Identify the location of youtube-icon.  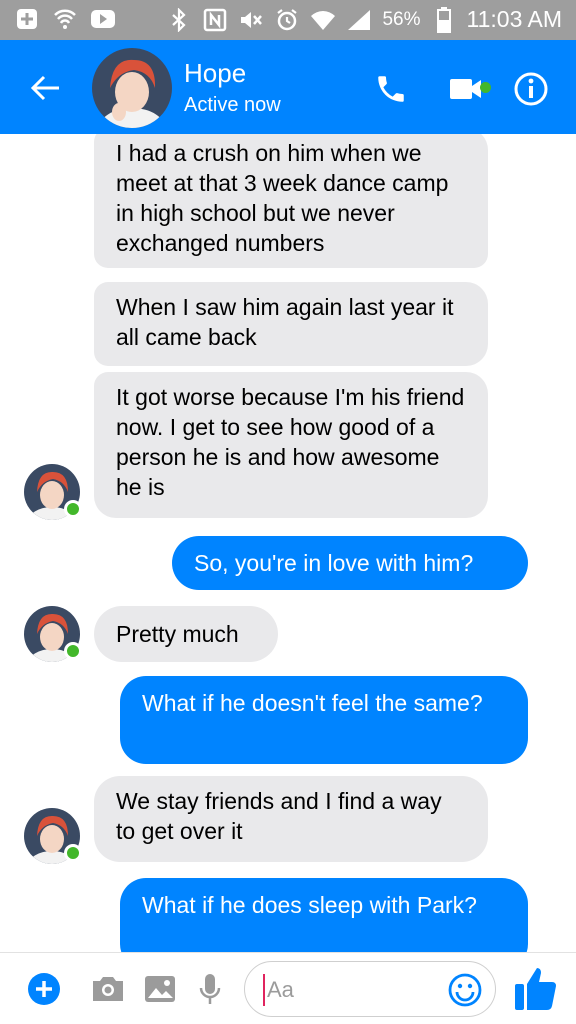
(103, 19).